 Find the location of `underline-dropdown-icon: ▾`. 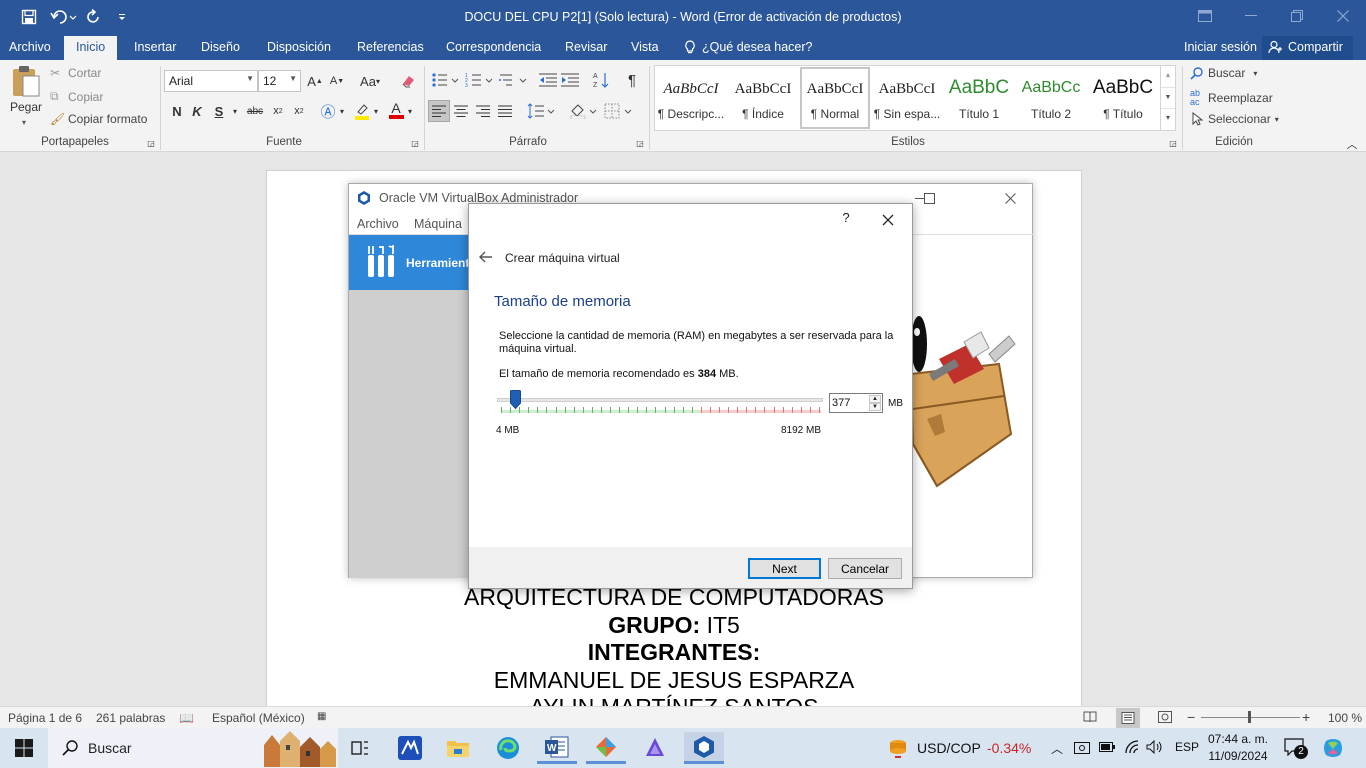

underline-dropdown-icon: ▾ is located at coordinates (235, 111).